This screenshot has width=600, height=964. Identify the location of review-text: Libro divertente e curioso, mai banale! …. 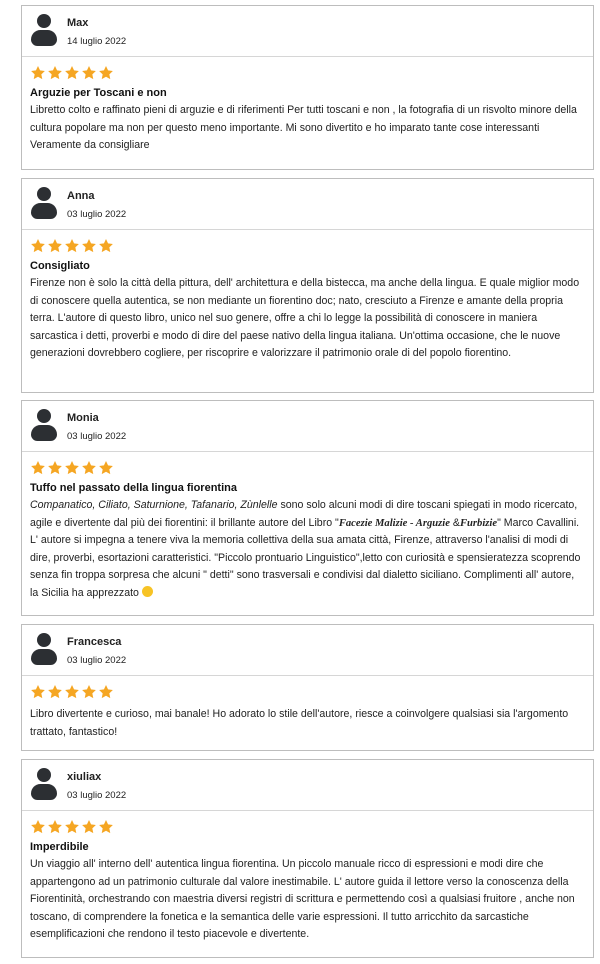
(299, 723).